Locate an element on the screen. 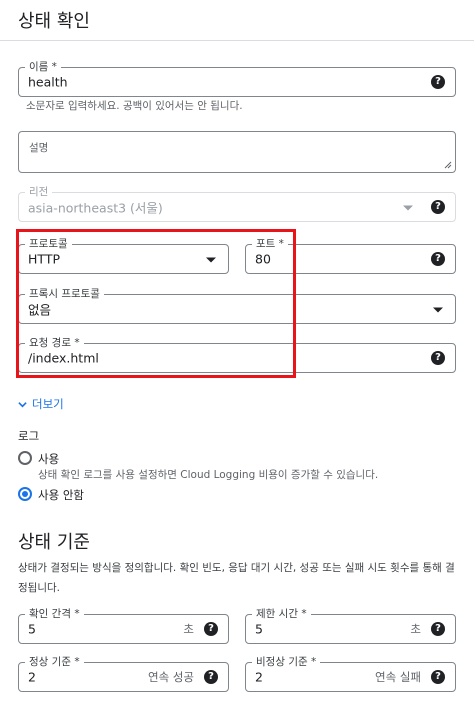 Image resolution: width=474 pixels, height=720 pixels. name-field-label: 이름 * is located at coordinates (43, 67).